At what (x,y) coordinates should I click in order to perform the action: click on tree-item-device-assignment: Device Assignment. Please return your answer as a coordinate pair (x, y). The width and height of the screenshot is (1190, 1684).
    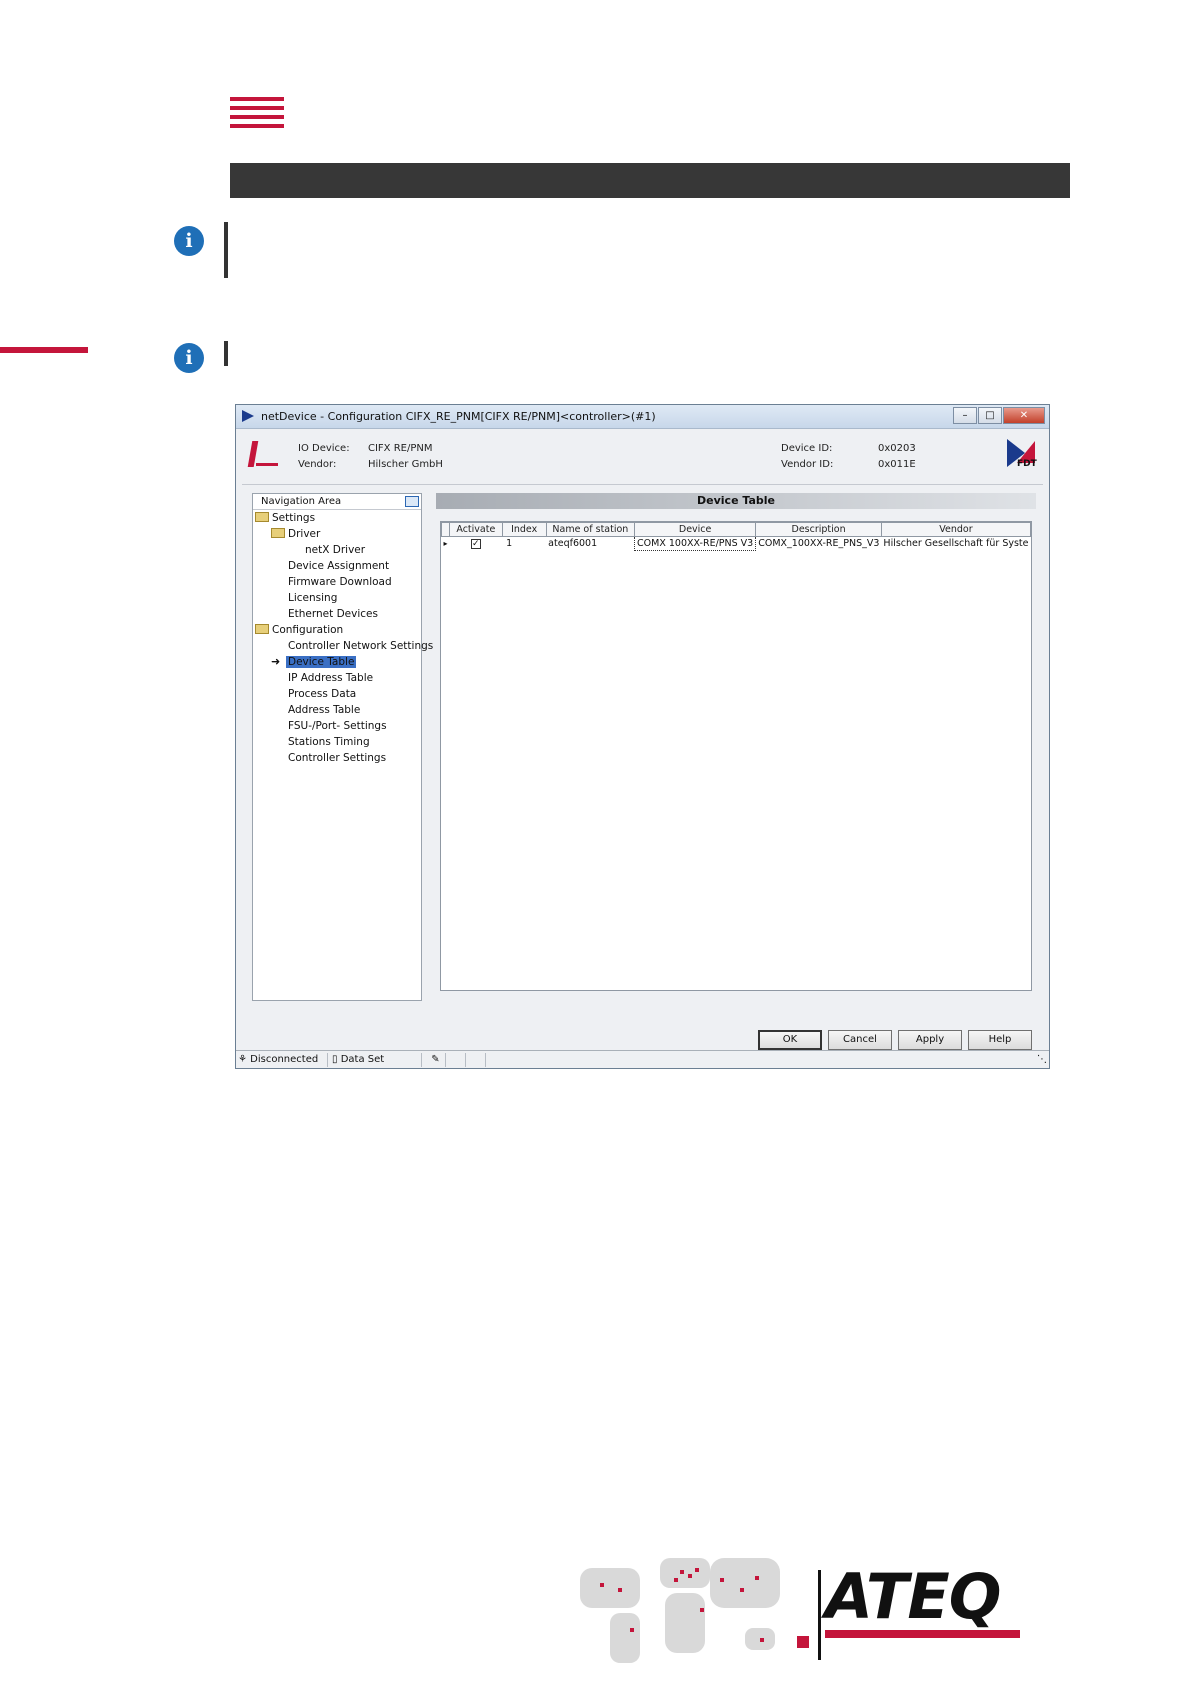
    Looking at the image, I should click on (338, 566).